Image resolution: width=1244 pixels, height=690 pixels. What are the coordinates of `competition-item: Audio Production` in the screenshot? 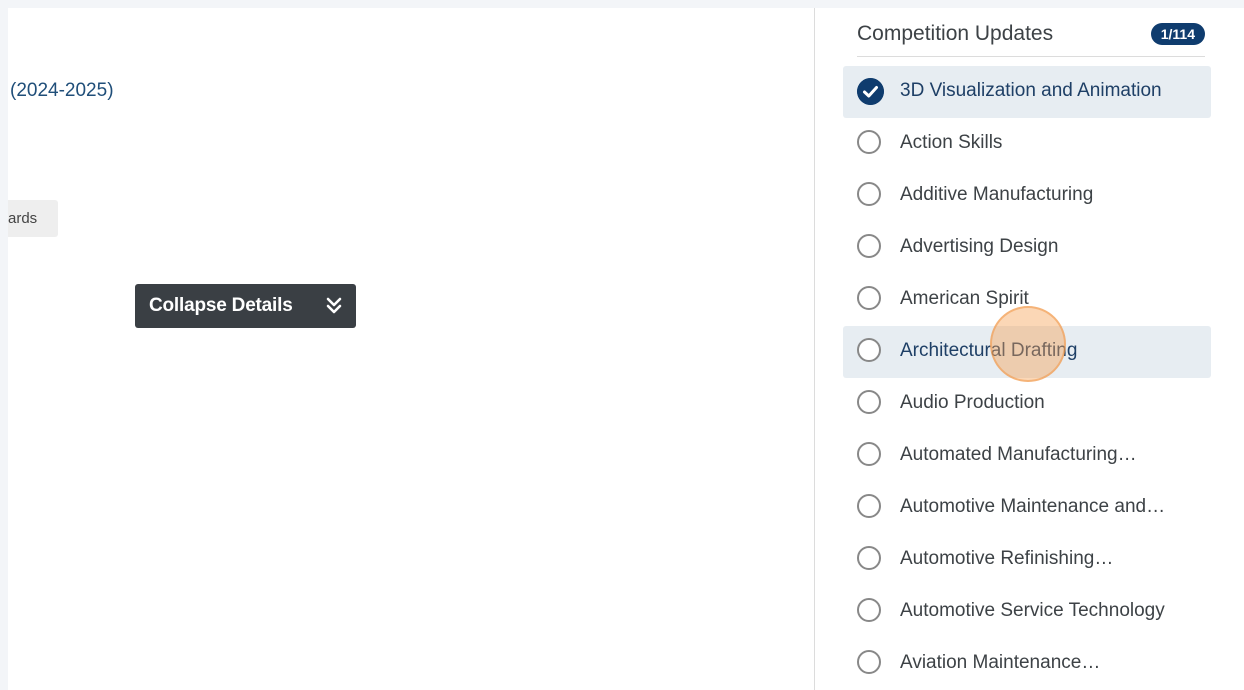 It's located at (1027, 404).